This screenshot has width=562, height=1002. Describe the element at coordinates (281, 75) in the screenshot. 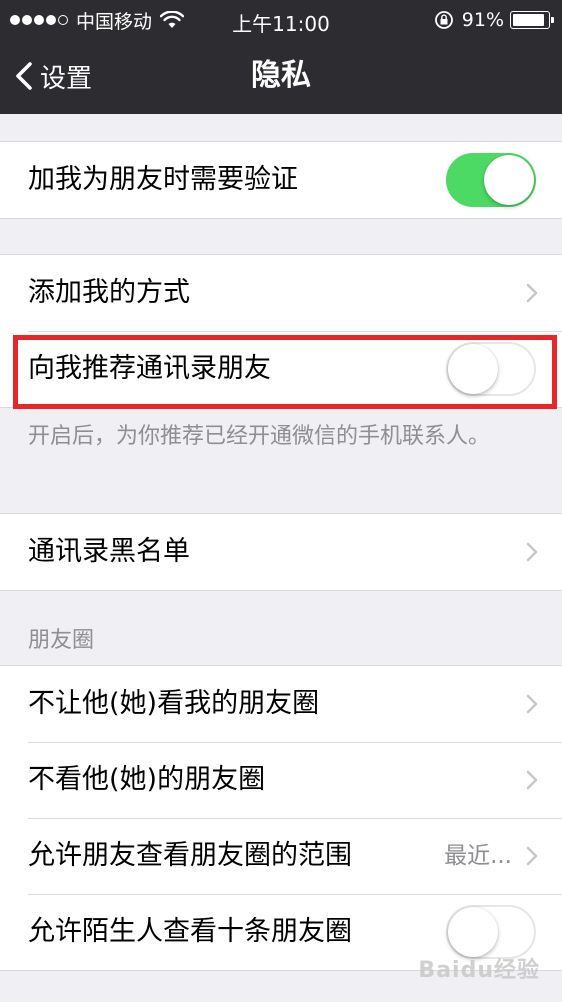

I see `page-title: 隐私` at that location.